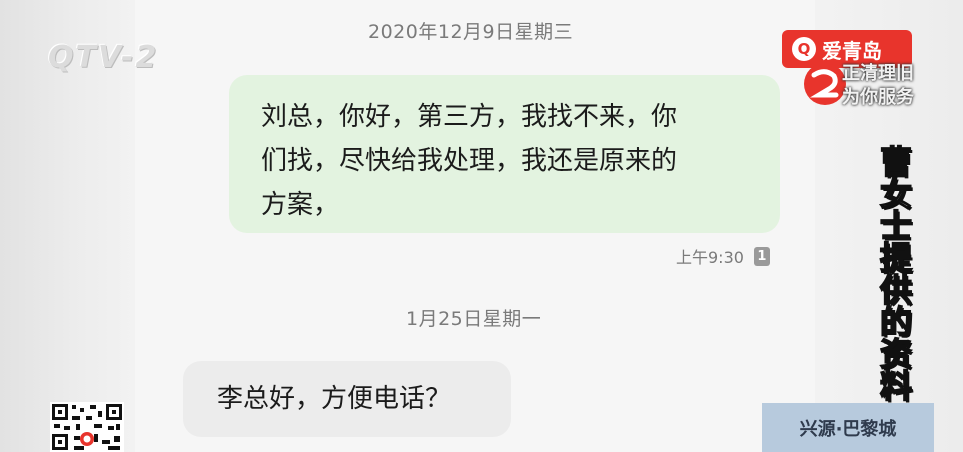 This screenshot has height=452, width=963. What do you see at coordinates (474, 319) in the screenshot?
I see `date-separator-2: 1月25日星期一` at bounding box center [474, 319].